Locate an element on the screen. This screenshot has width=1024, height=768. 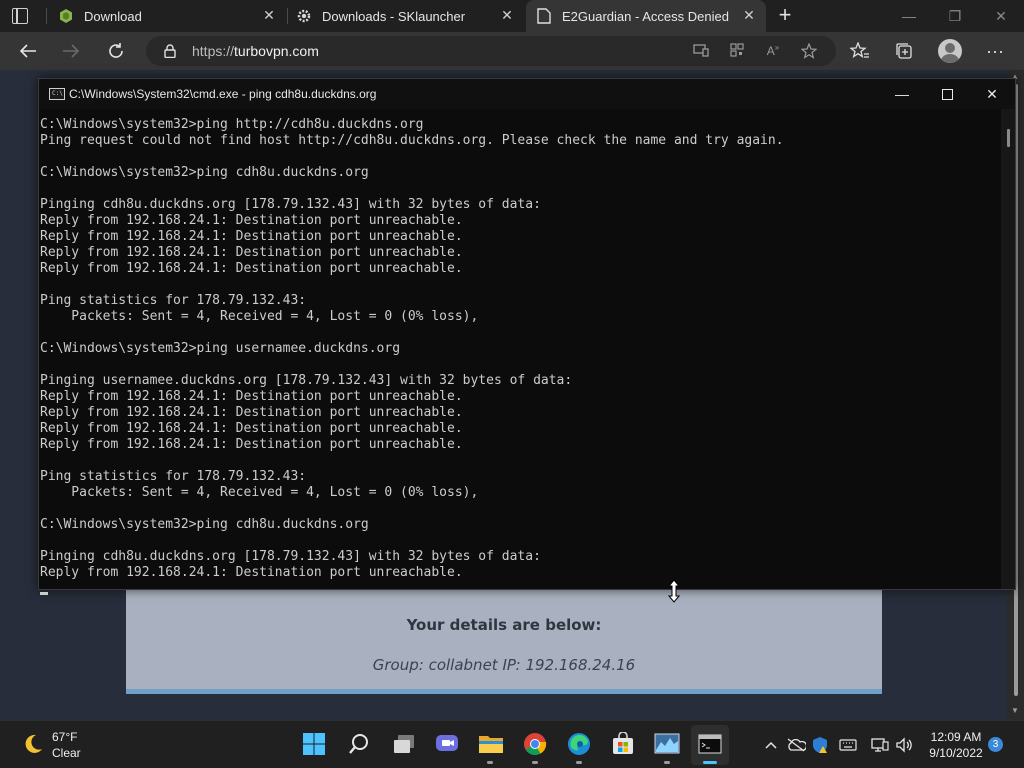
download-favicon-icon is located at coordinates (66, 16).